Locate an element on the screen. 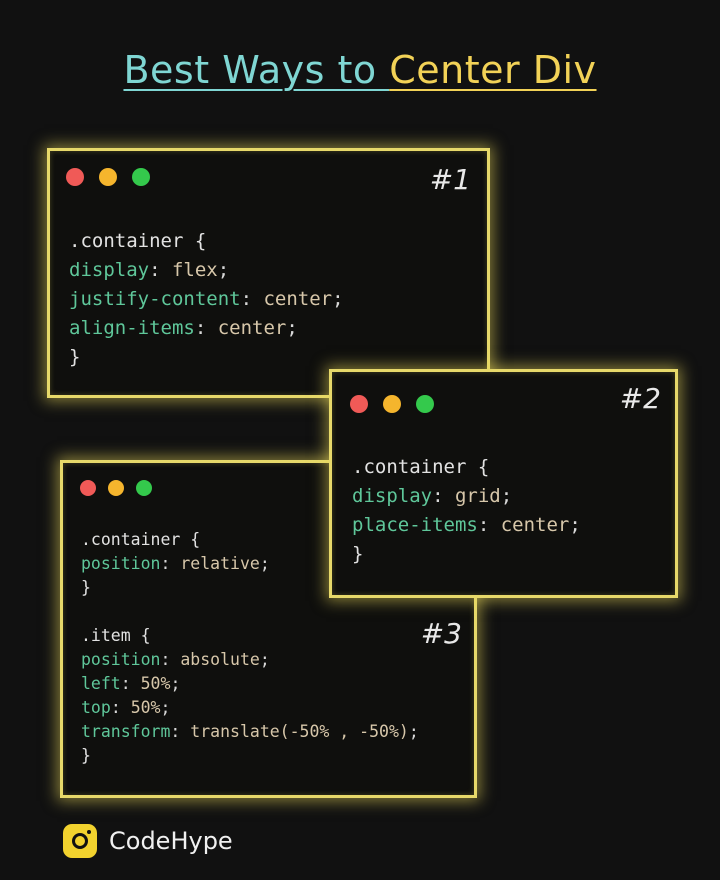  code-value: grid is located at coordinates (477, 496).